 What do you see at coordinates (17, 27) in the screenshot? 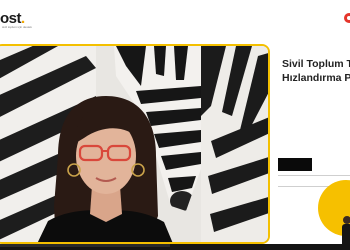
I see `logo-subtitle: sivil toplum için destek` at bounding box center [17, 27].